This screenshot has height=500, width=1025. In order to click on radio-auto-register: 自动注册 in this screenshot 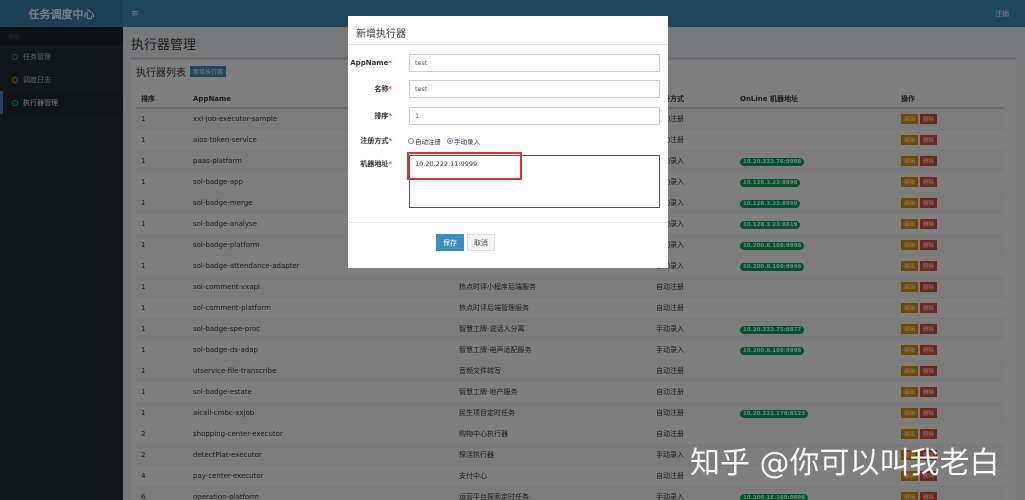, I will do `click(424, 141)`.